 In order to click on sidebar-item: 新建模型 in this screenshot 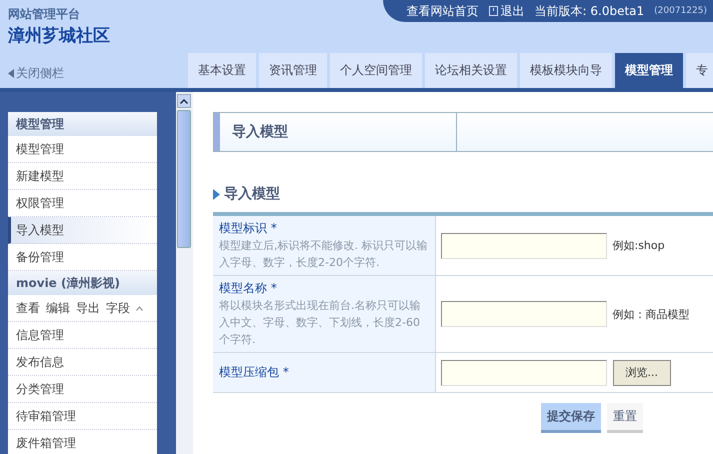, I will do `click(82, 176)`.